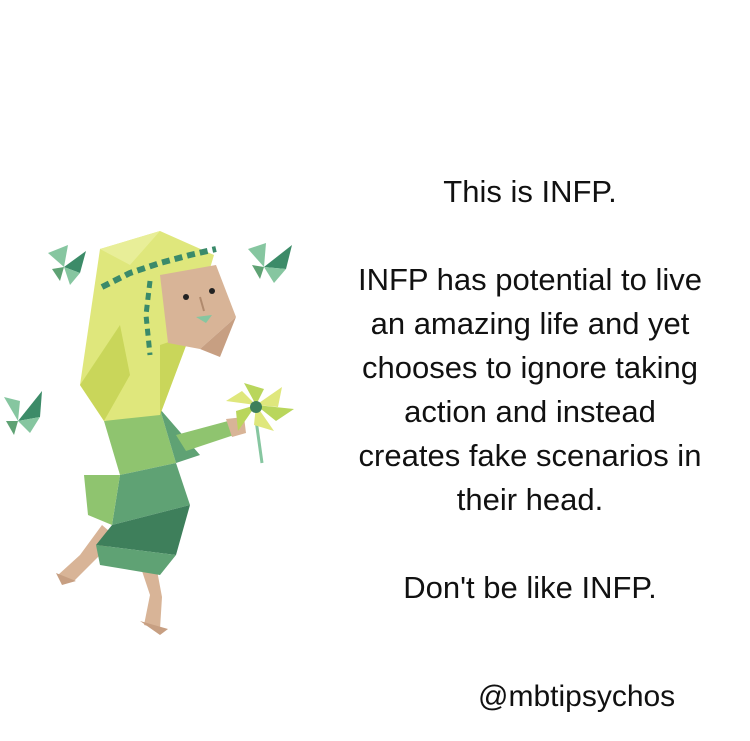  I want to click on body-line: an amazing life and yet, so click(530, 323).